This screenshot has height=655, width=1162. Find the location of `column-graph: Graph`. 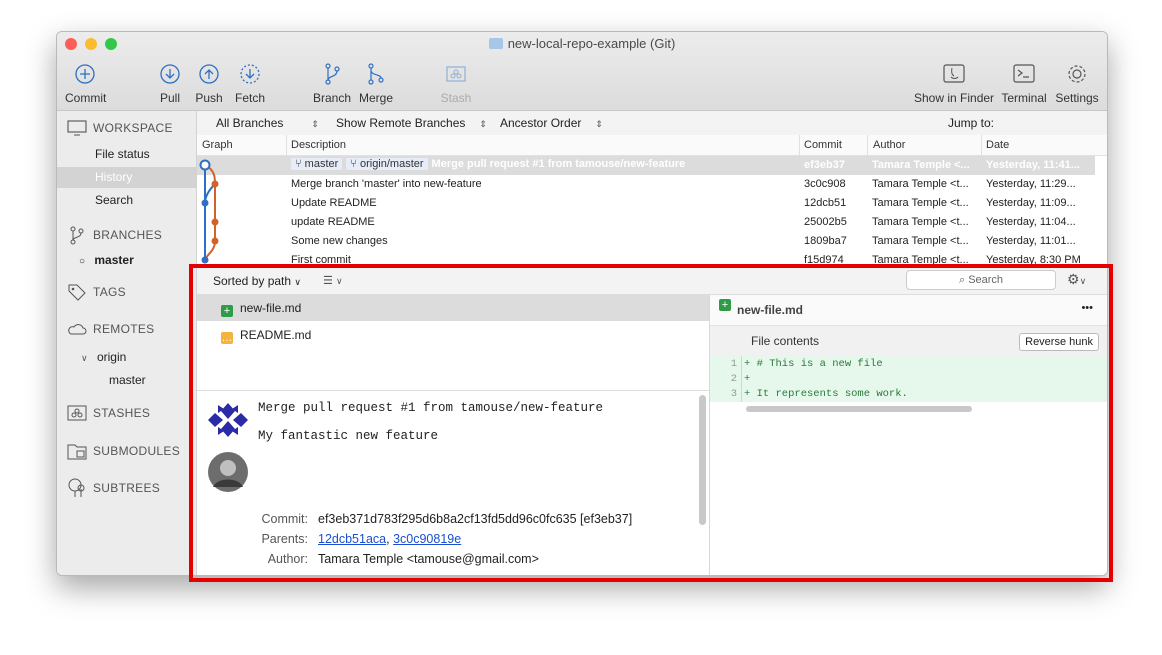

column-graph: Graph is located at coordinates (217, 145).